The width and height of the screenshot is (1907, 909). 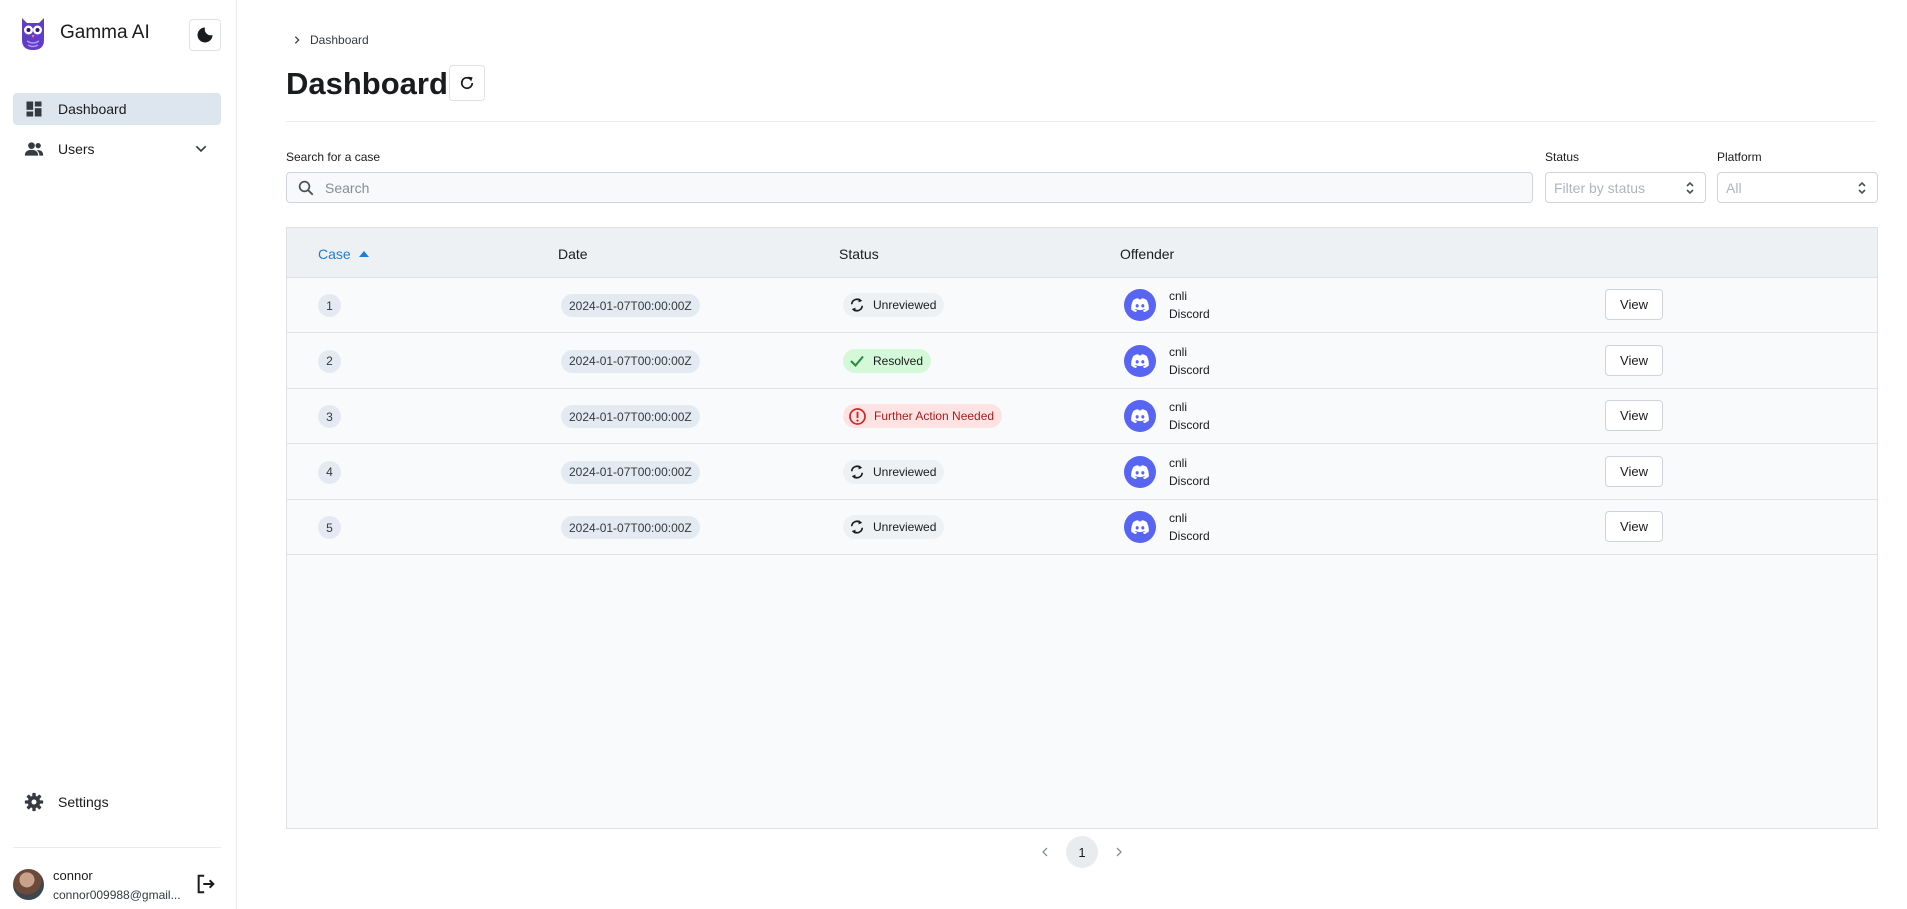 I want to click on sidebar-item-users: Users, so click(x=117, y=149).